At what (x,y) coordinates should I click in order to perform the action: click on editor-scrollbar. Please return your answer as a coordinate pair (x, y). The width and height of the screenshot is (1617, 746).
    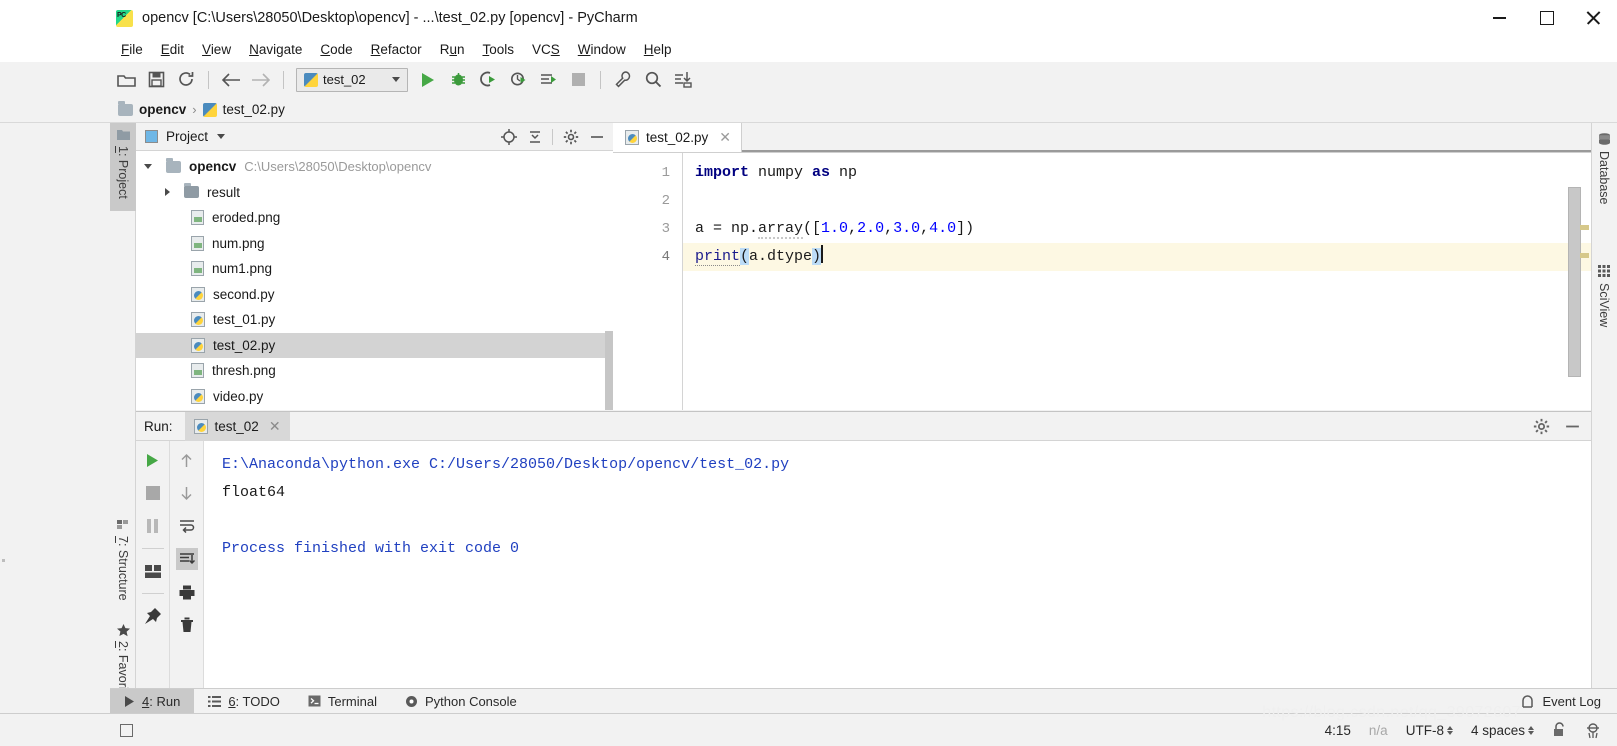
    Looking at the image, I should click on (1574, 282).